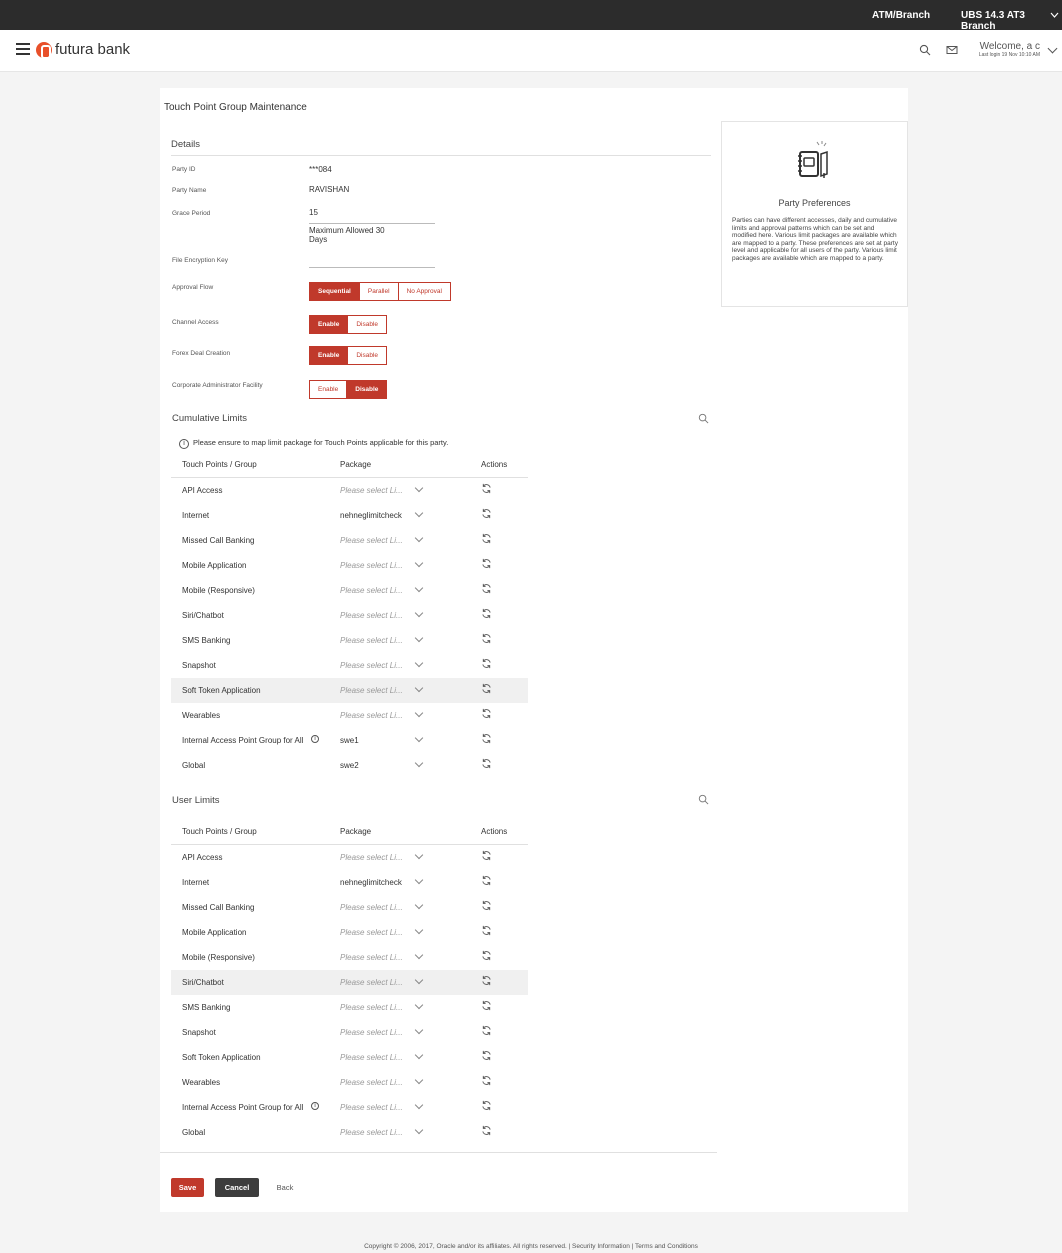 This screenshot has height=1253, width=1062. I want to click on approval-none-option: No Approval, so click(424, 291).